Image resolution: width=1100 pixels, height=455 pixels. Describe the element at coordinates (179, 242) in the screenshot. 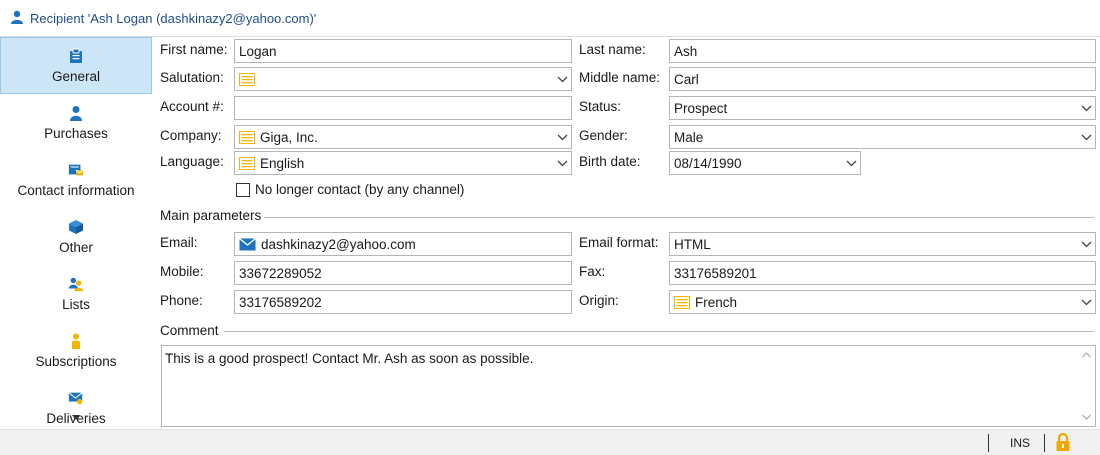

I see `email-label: Email:` at that location.